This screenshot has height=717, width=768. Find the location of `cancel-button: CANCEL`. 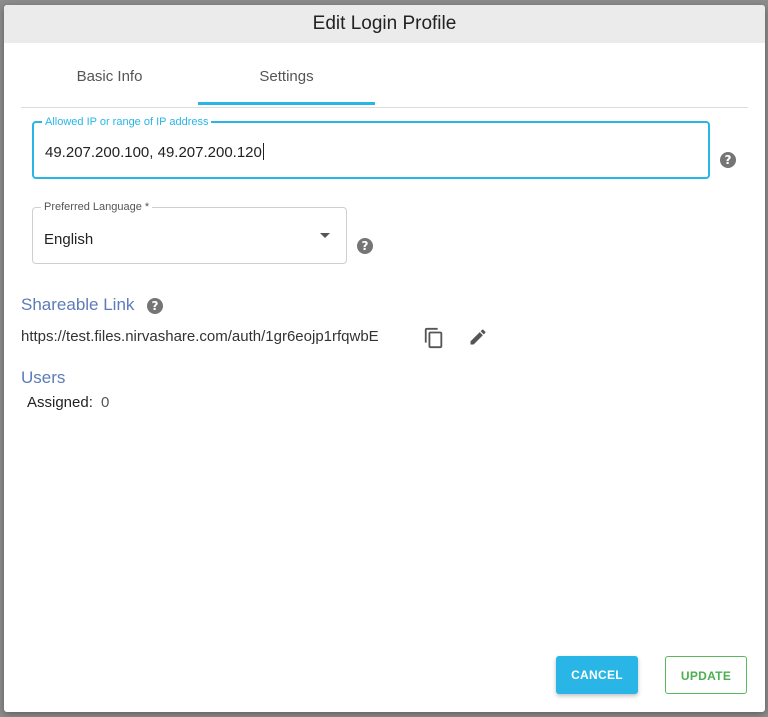

cancel-button: CANCEL is located at coordinates (597, 675).